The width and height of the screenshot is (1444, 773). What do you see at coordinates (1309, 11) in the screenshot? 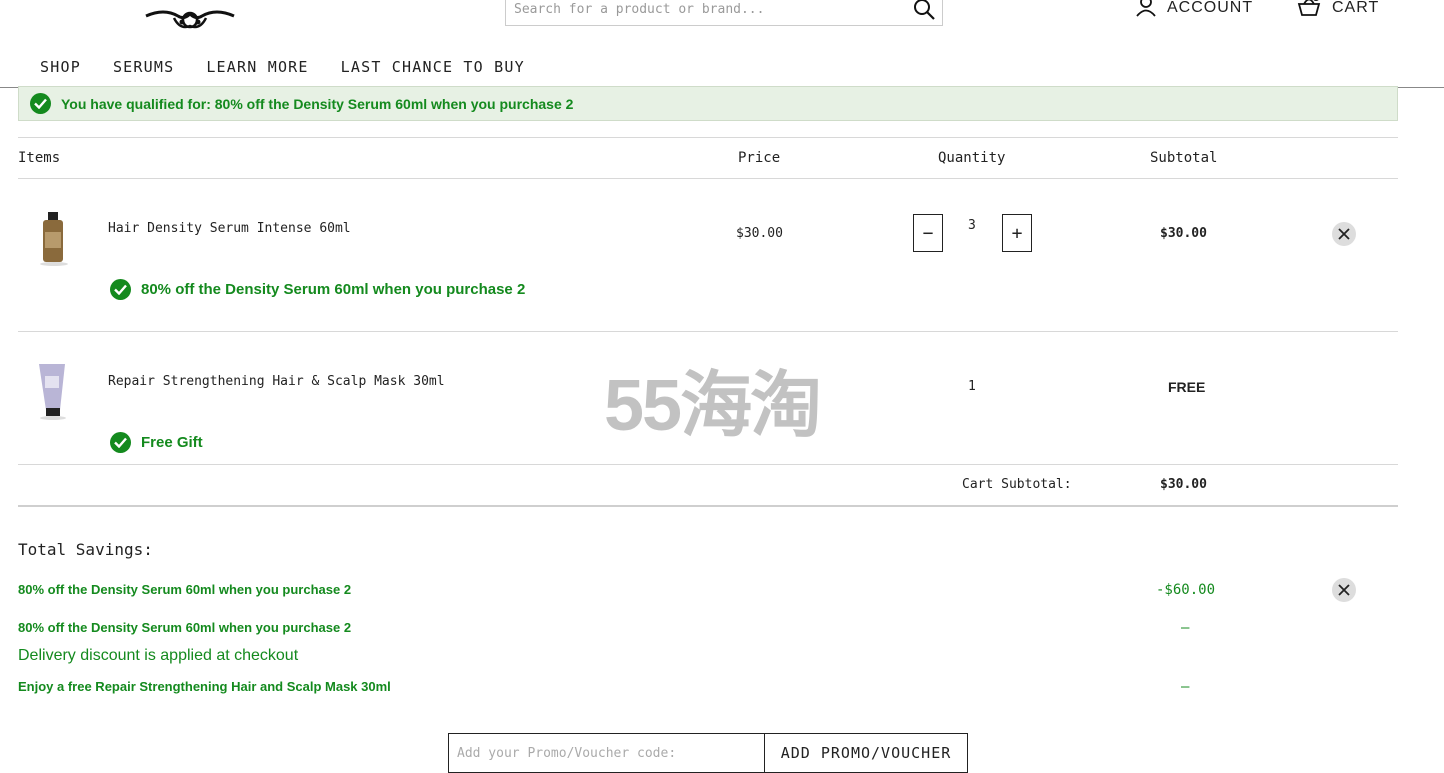
I see `basket-icon` at bounding box center [1309, 11].